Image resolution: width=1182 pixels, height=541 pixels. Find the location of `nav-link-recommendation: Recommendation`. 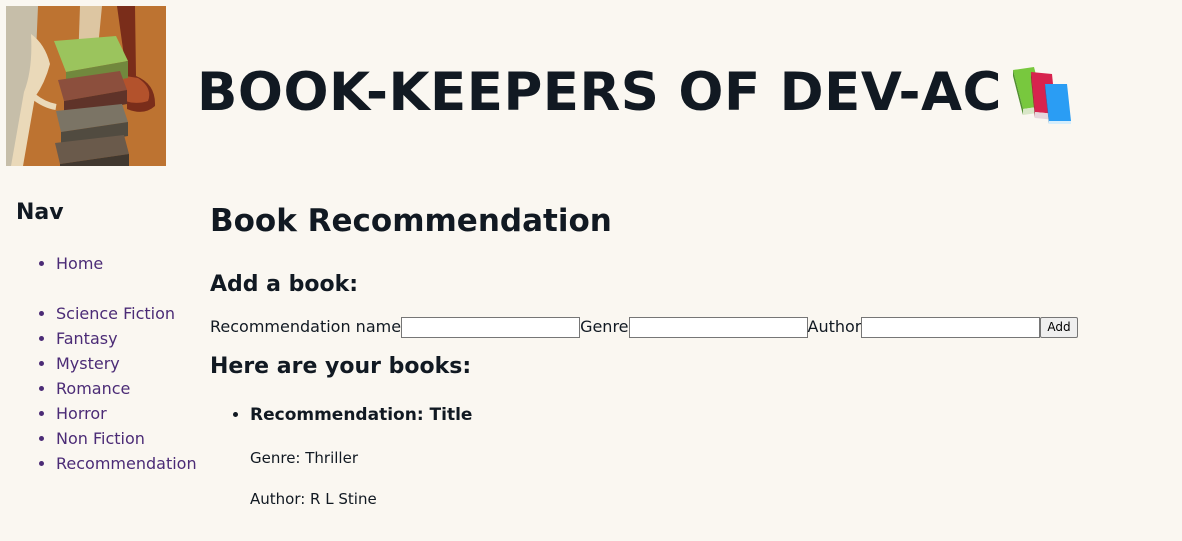

nav-link-recommendation: Recommendation is located at coordinates (126, 463).